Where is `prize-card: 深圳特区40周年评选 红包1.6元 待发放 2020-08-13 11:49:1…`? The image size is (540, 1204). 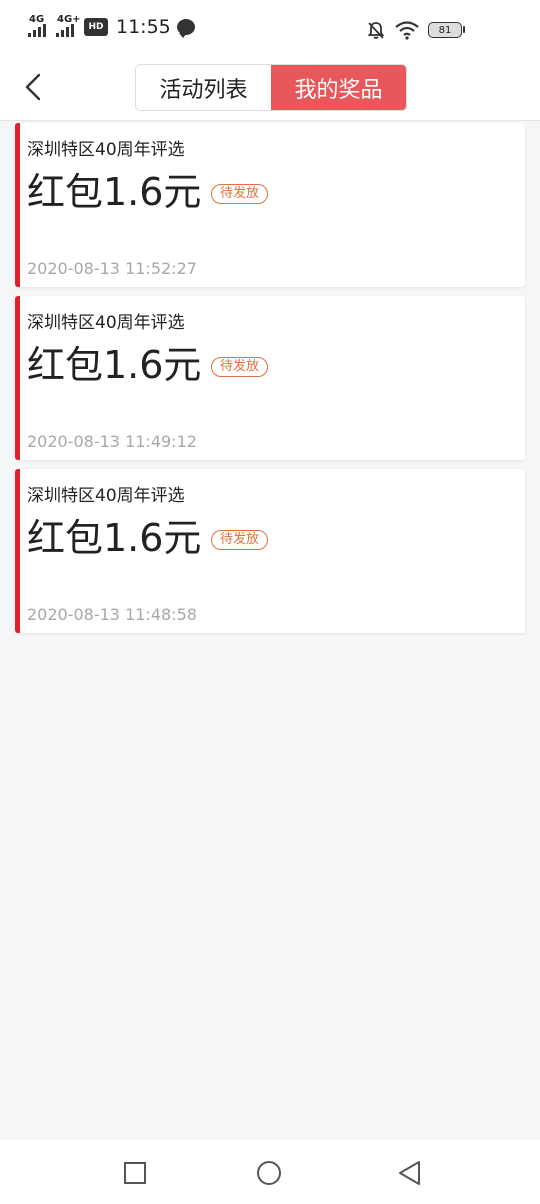 prize-card: 深圳特区40周年评选 红包1.6元 待发放 2020-08-13 11:49:1… is located at coordinates (270, 378).